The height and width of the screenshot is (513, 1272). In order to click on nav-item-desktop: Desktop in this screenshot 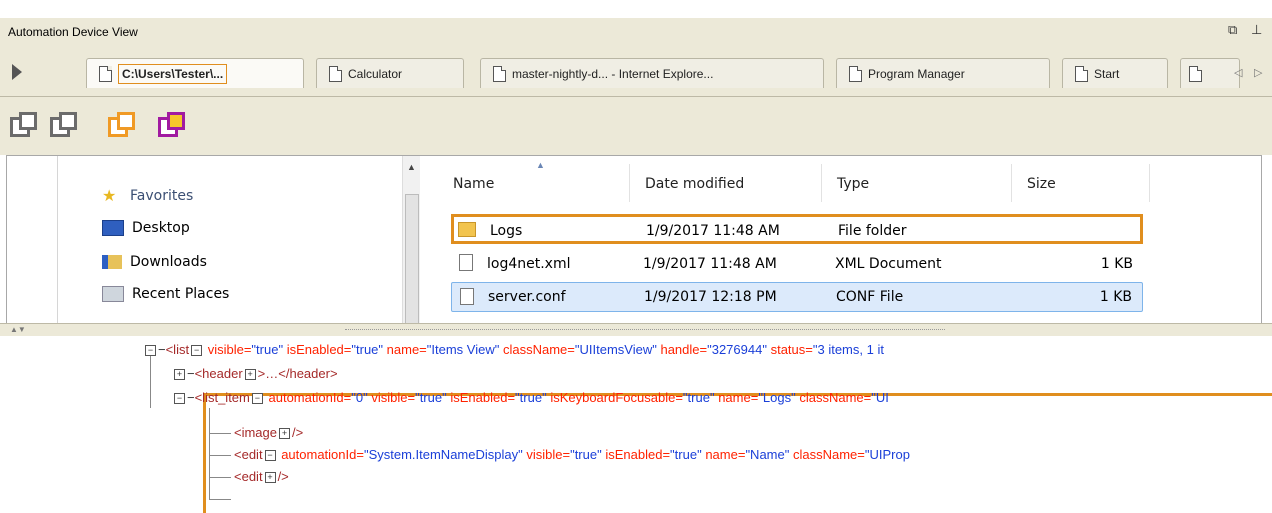, I will do `click(146, 228)`.